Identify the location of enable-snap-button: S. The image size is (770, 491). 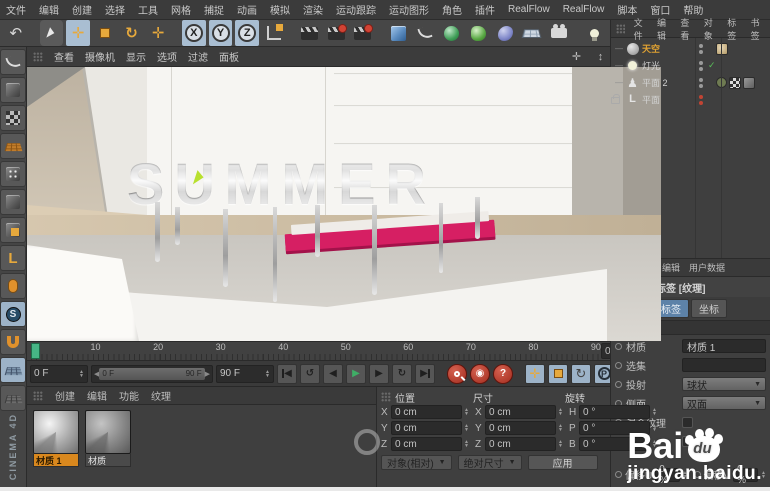
(13, 314).